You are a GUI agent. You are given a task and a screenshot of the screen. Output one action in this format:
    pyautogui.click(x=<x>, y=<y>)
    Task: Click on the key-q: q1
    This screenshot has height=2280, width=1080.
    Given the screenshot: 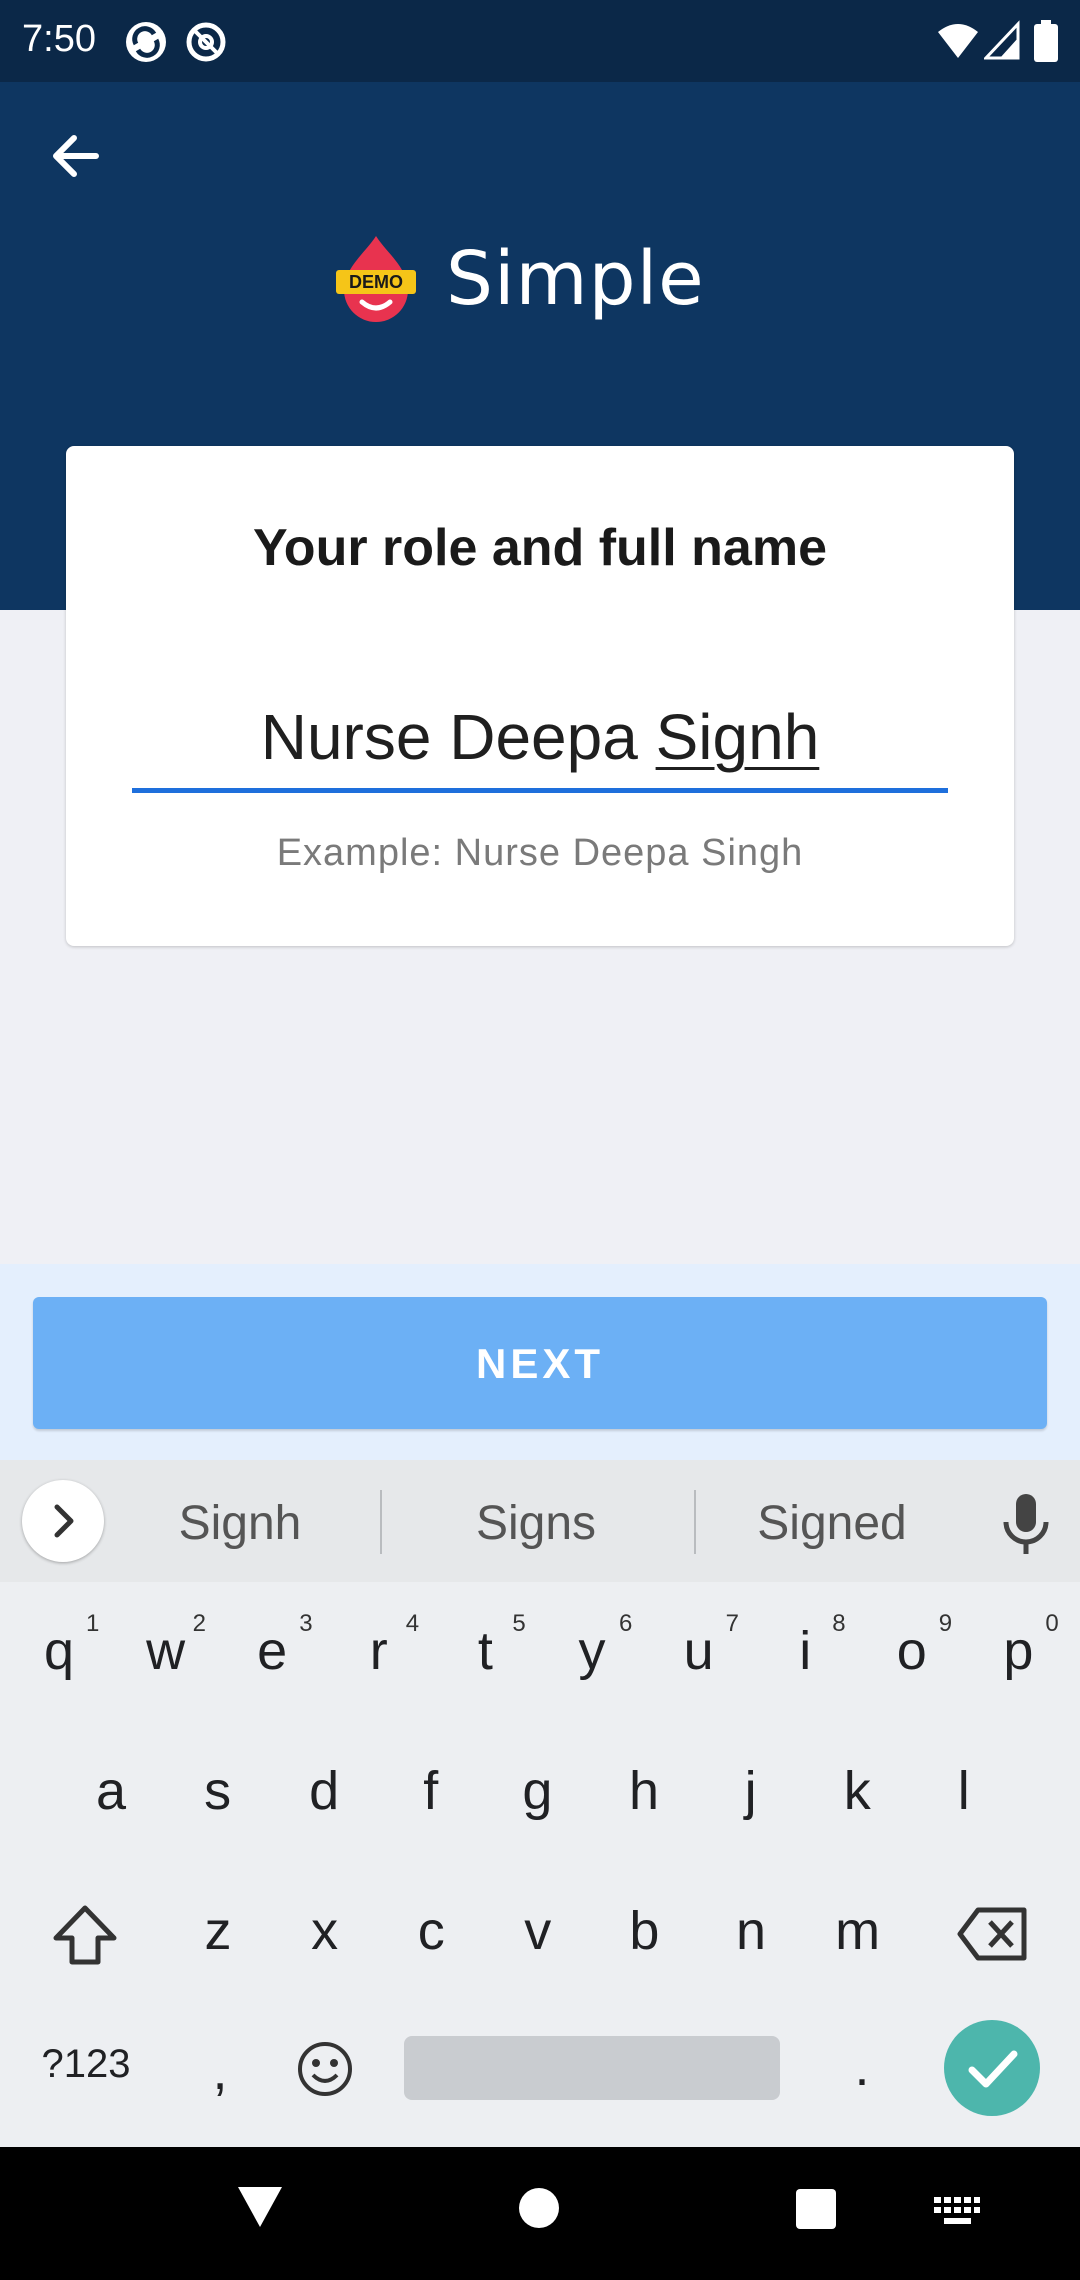 What is the action you would take?
    pyautogui.click(x=59, y=1646)
    